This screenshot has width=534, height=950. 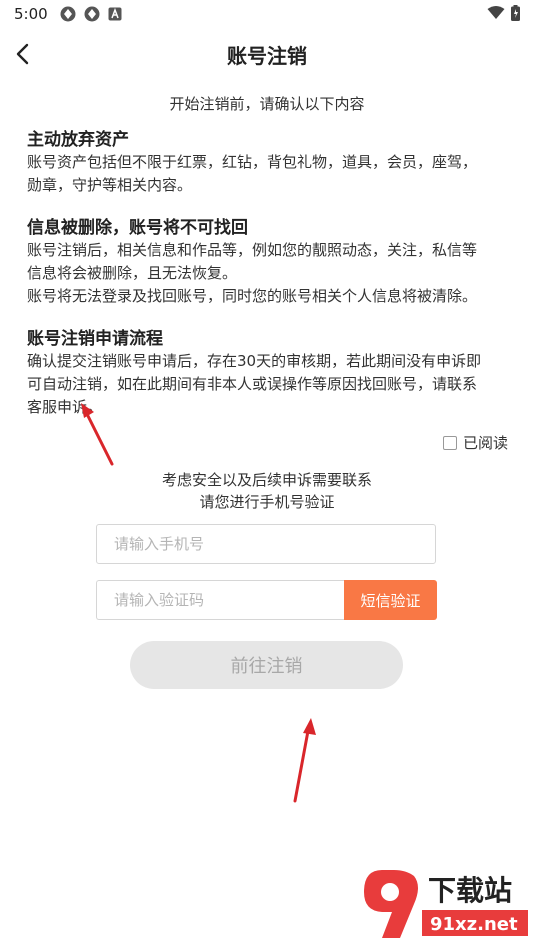 What do you see at coordinates (485, 443) in the screenshot?
I see `read-label: 已阅读` at bounding box center [485, 443].